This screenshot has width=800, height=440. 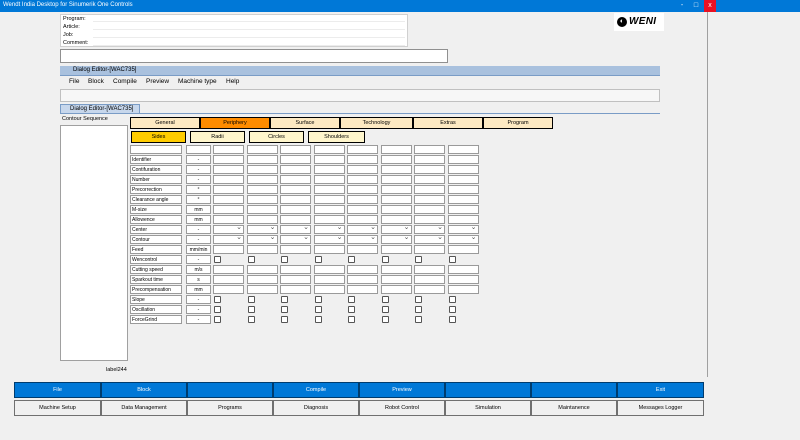 What do you see at coordinates (57, 408) in the screenshot?
I see `machine-setup-button: Machine Setup` at bounding box center [57, 408].